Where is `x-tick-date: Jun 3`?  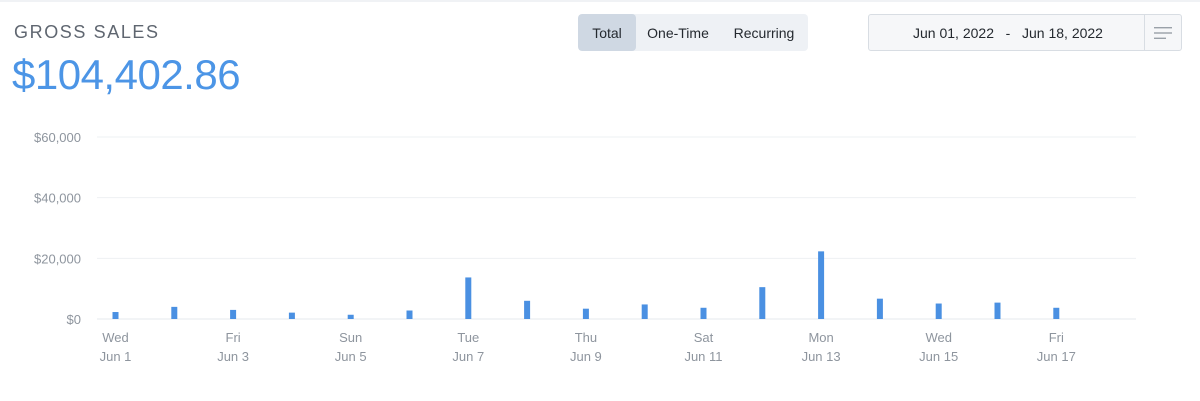 x-tick-date: Jun 3 is located at coordinates (233, 356).